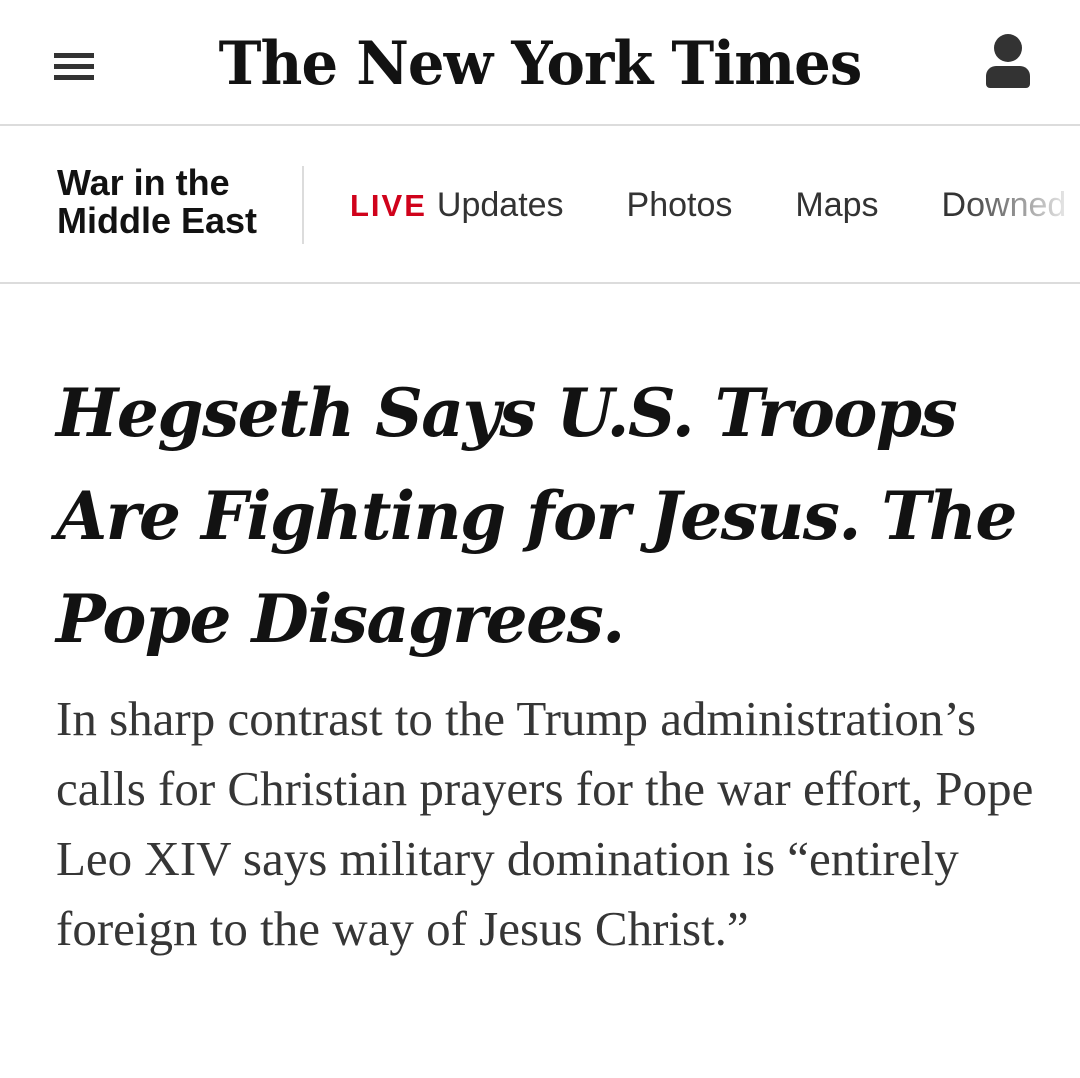  I want to click on user-account-icon, so click(1008, 62).